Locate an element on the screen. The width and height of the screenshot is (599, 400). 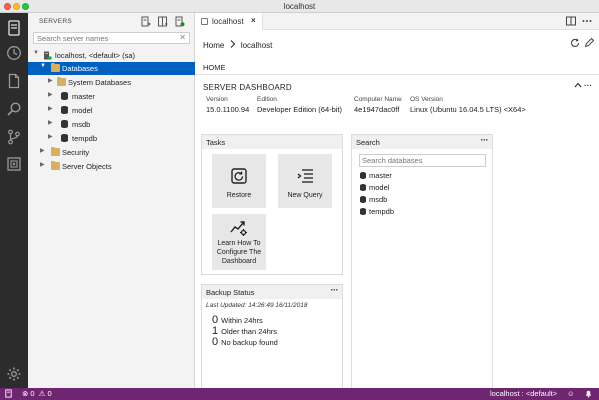
tree-item-security: ▶ Security is located at coordinates (111, 152).